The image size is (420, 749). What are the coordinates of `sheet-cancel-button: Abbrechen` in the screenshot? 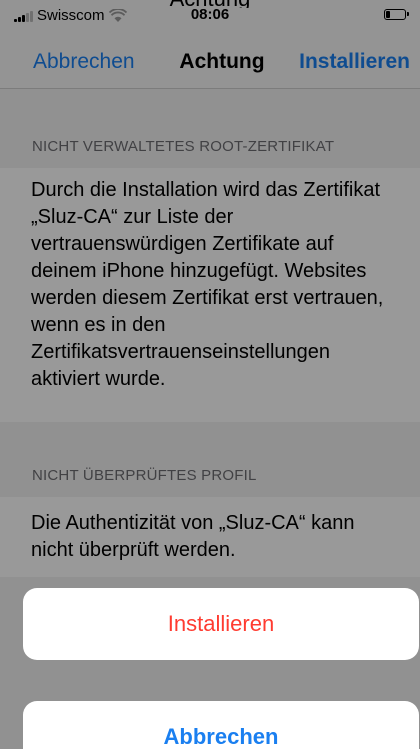 It's located at (221, 725).